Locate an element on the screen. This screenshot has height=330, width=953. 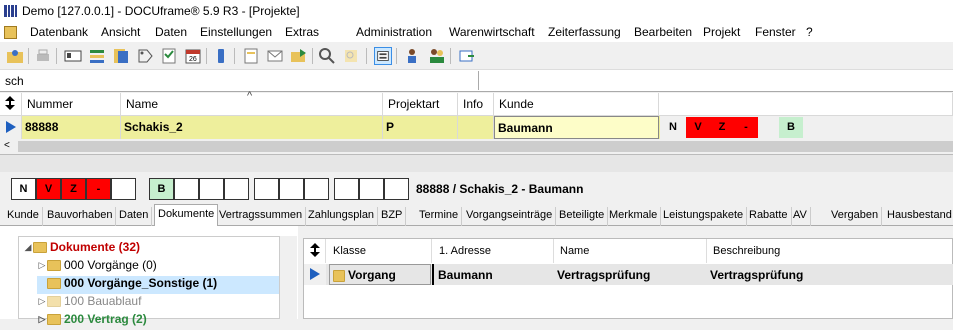
column-header-klasse: Klasse is located at coordinates (379, 251).